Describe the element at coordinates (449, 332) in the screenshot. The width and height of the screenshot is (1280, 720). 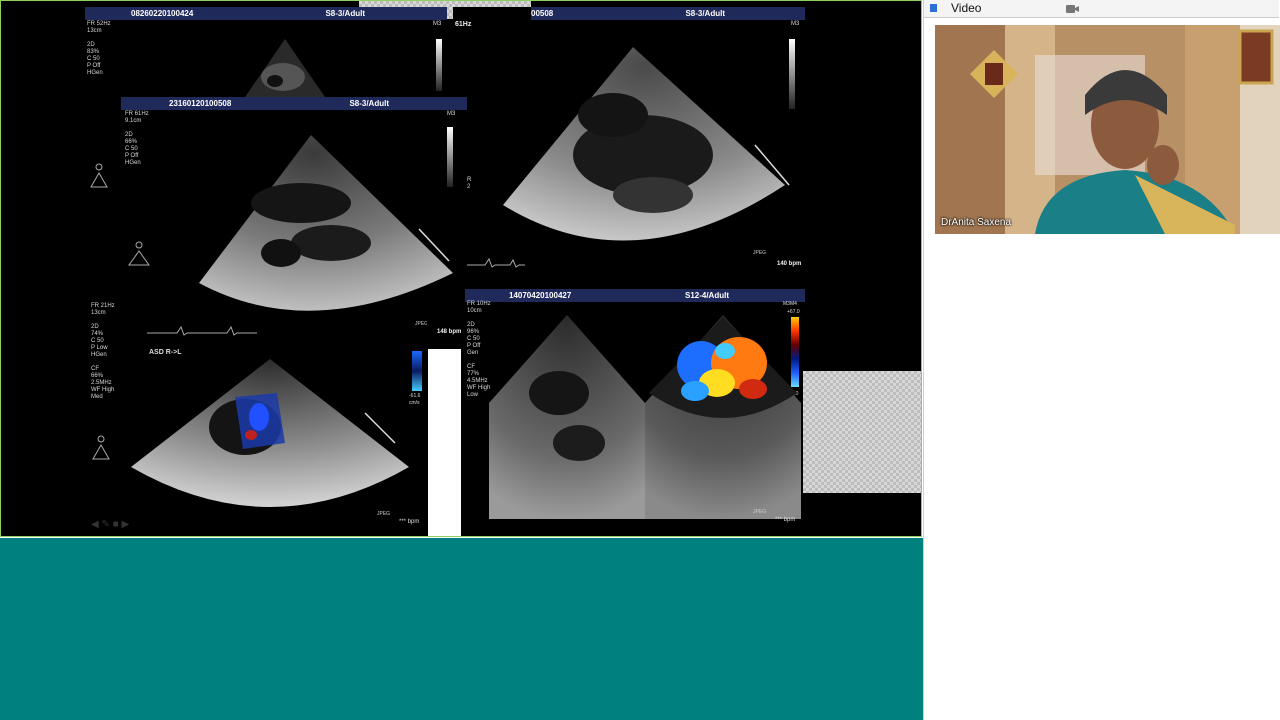
I see `heart-rate: 148 bpm` at that location.